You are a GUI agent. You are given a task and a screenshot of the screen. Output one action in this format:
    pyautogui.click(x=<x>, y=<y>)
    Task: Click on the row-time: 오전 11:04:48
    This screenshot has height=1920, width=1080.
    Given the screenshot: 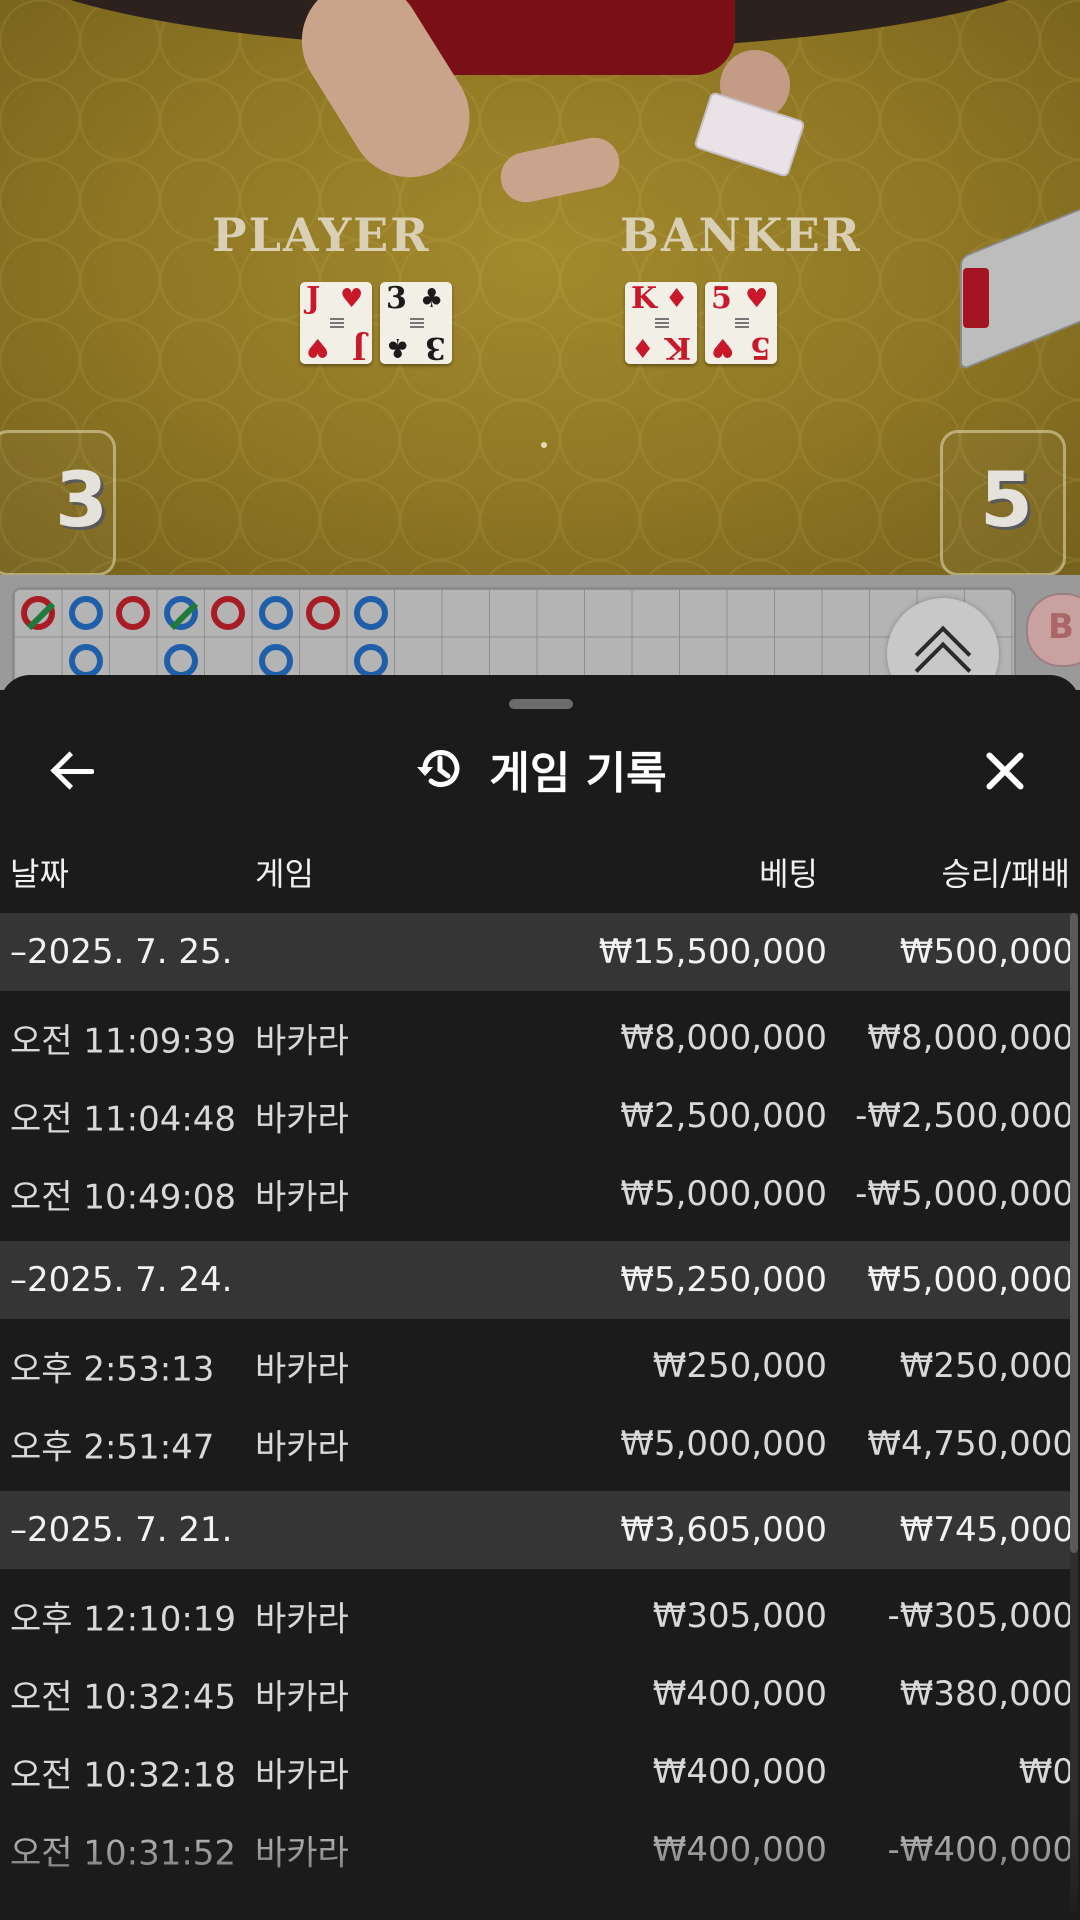 What is the action you would take?
    pyautogui.click(x=123, y=1119)
    